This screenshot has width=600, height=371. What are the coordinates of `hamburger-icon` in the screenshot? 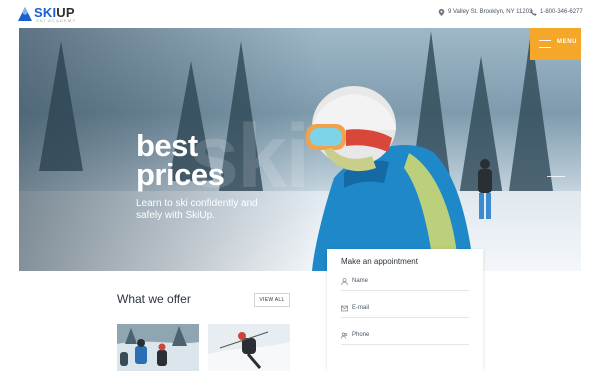 It's located at (545, 44).